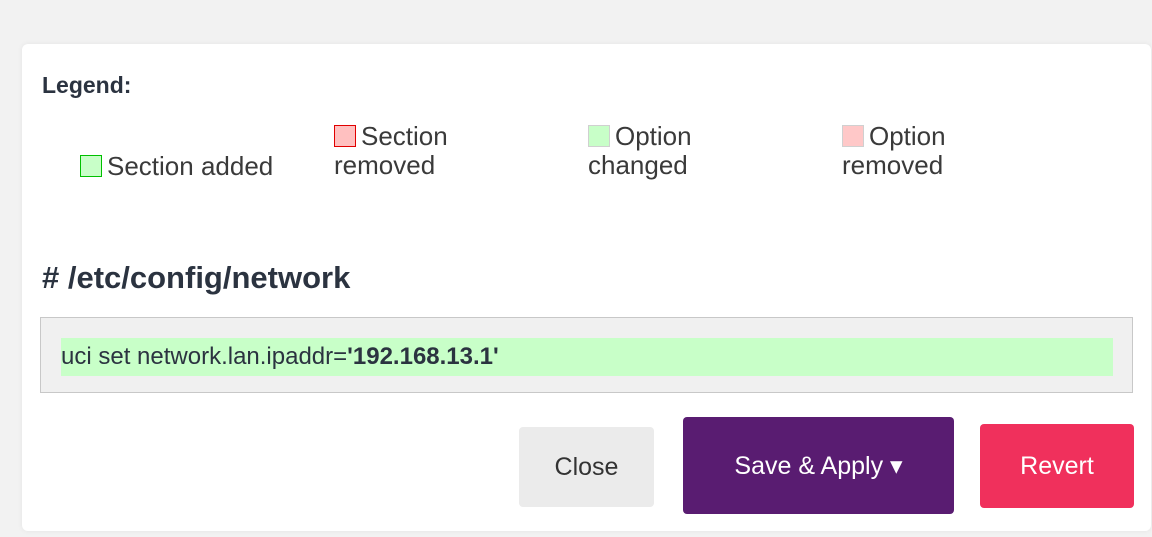  I want to click on section-added-swatch-icon, so click(91, 166).